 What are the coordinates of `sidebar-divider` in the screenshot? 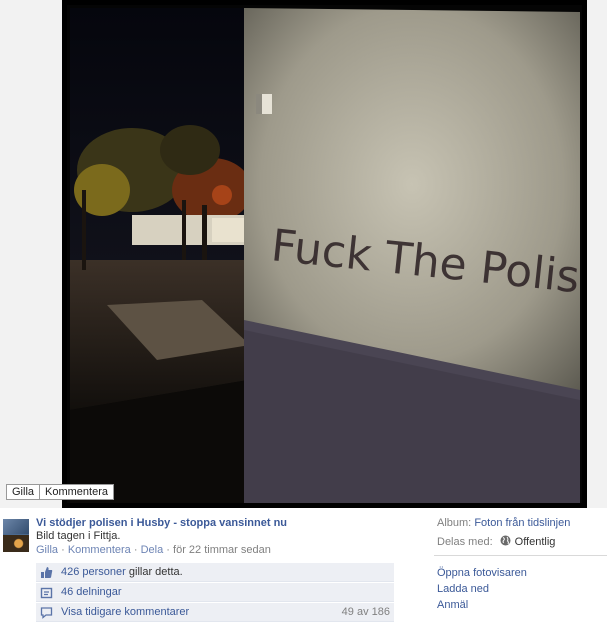 It's located at (520, 555).